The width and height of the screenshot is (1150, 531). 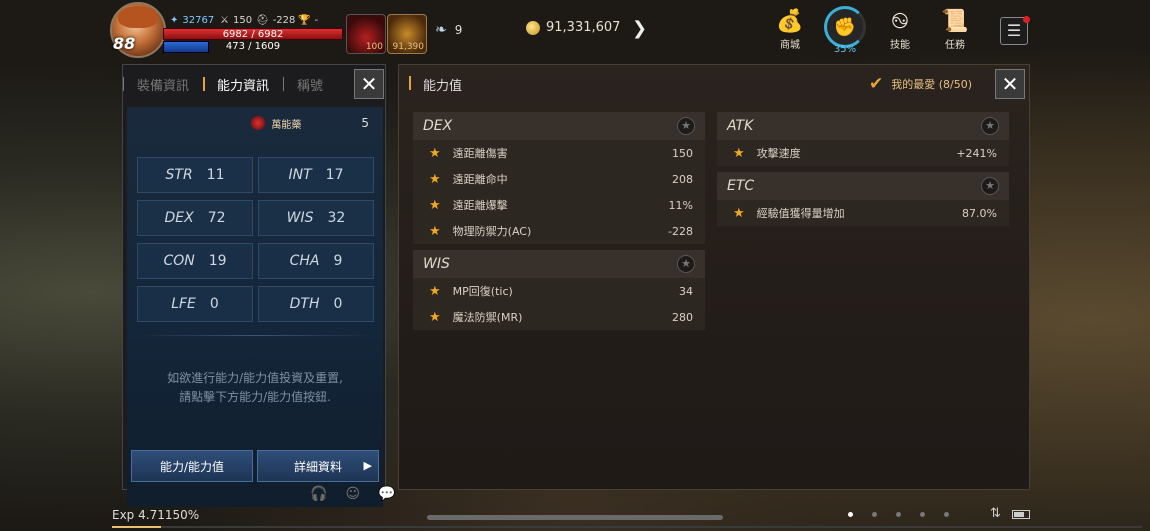 What do you see at coordinates (559, 231) in the screenshot?
I see `stat-row: ★ 物理防禦力(AC) -228` at bounding box center [559, 231].